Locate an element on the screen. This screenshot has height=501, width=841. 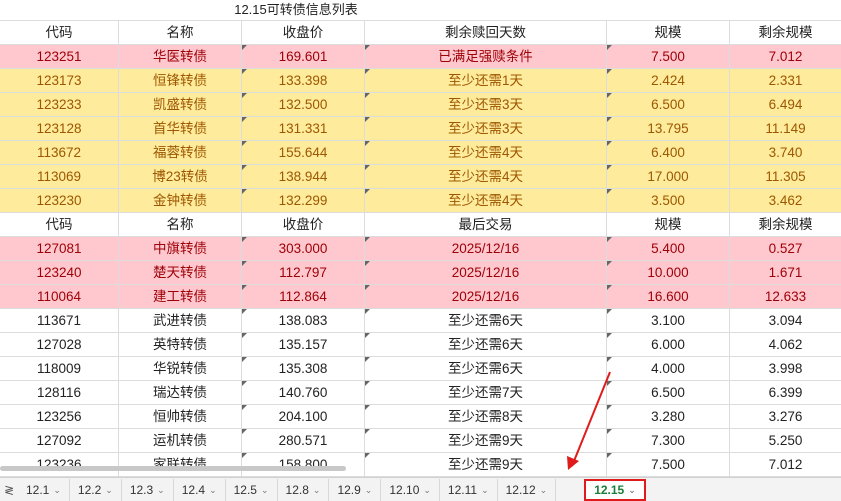
cell-scale: 4.000 is located at coordinates (668, 368).